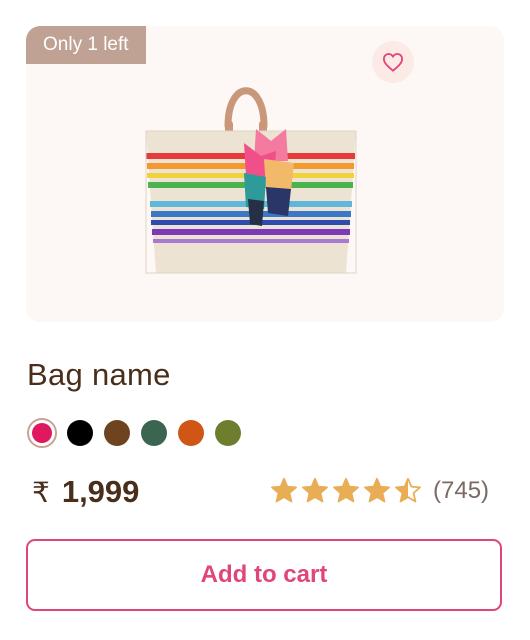 This screenshot has width=530, height=640. What do you see at coordinates (251, 180) in the screenshot?
I see `product-image` at bounding box center [251, 180].